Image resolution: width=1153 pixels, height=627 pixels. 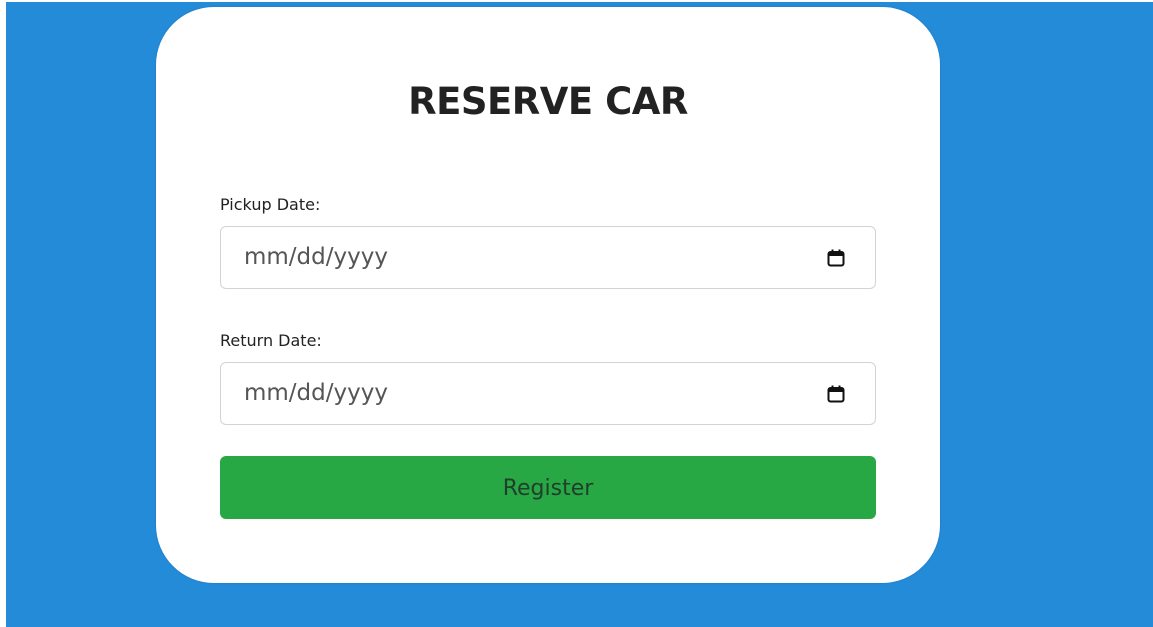 I want to click on page-title: RESERVE CAR, so click(x=548, y=101).